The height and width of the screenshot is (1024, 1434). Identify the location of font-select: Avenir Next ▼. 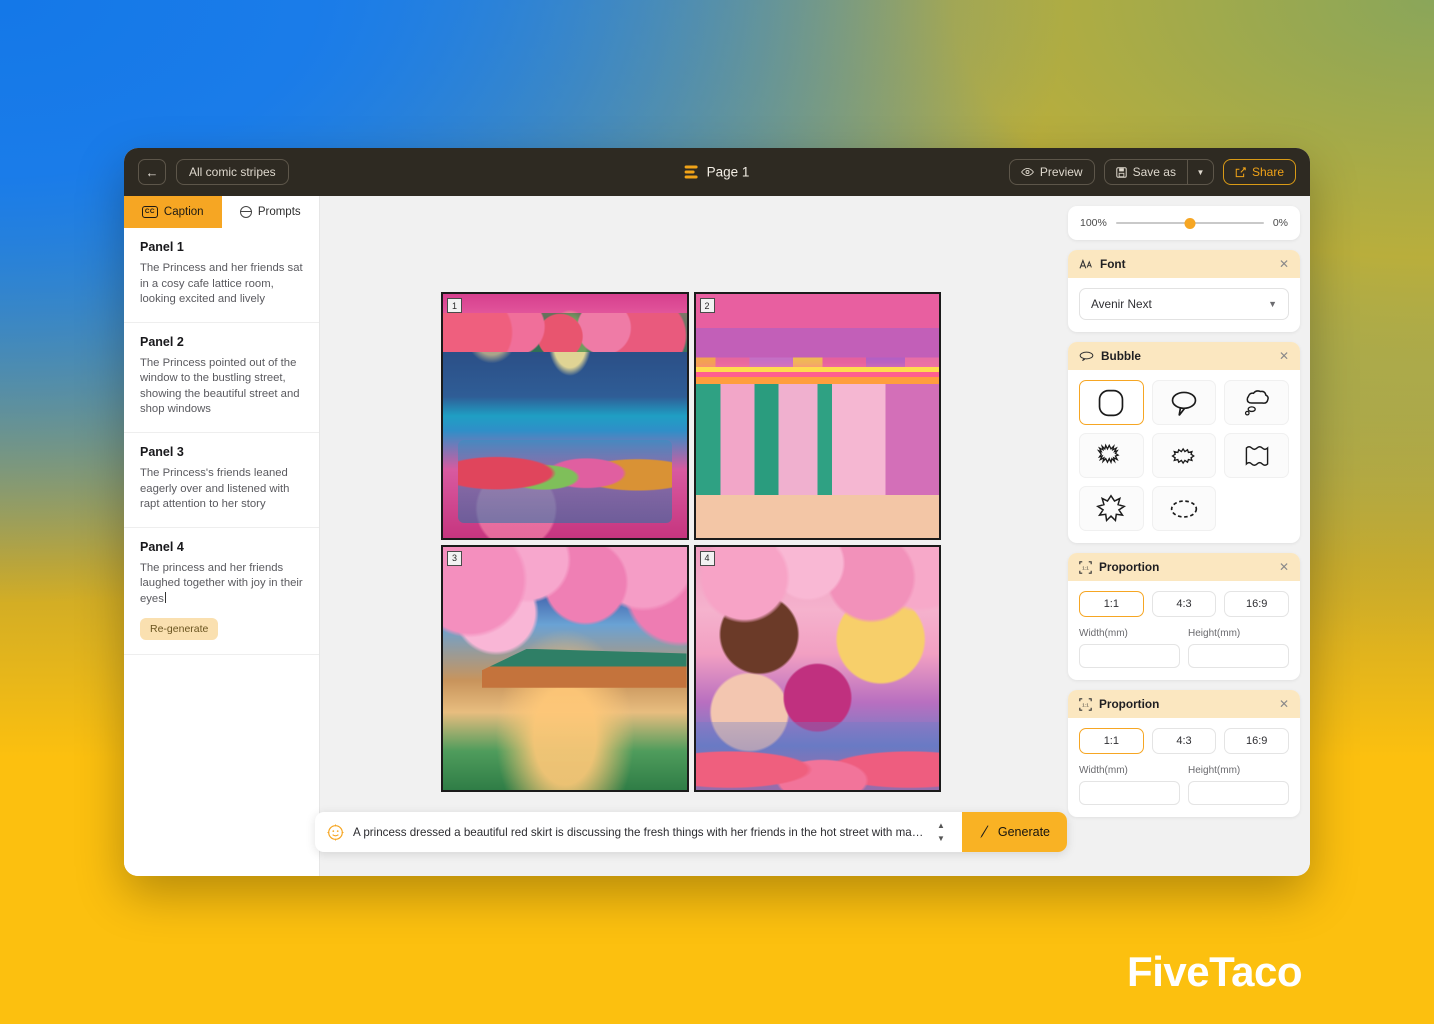
(1184, 304).